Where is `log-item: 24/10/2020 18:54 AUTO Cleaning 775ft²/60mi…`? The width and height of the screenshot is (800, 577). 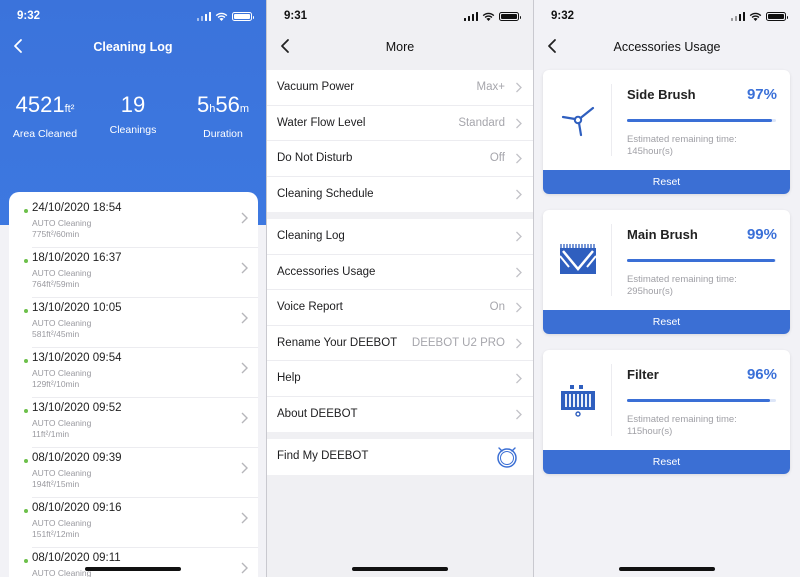 log-item: 24/10/2020 18:54 AUTO Cleaning 775ft²/60mi… is located at coordinates (133, 223).